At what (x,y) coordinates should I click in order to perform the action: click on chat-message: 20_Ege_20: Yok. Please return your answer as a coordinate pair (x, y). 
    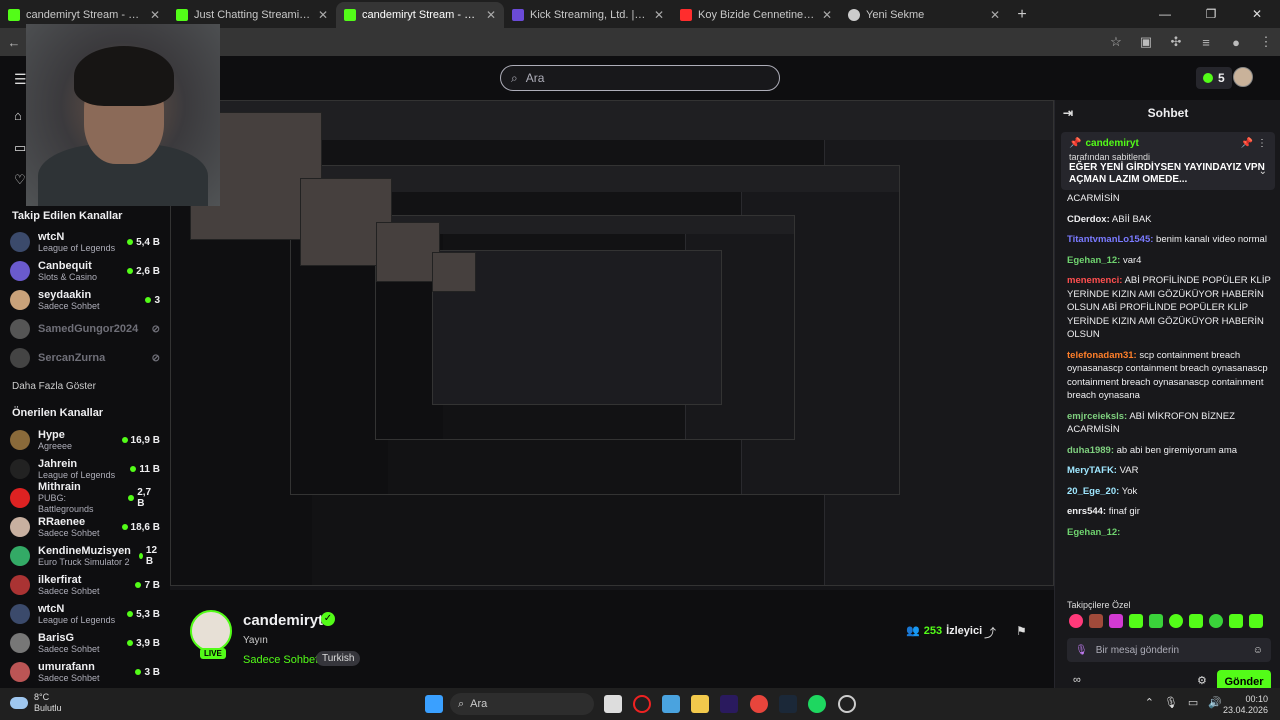
    Looking at the image, I should click on (1171, 492).